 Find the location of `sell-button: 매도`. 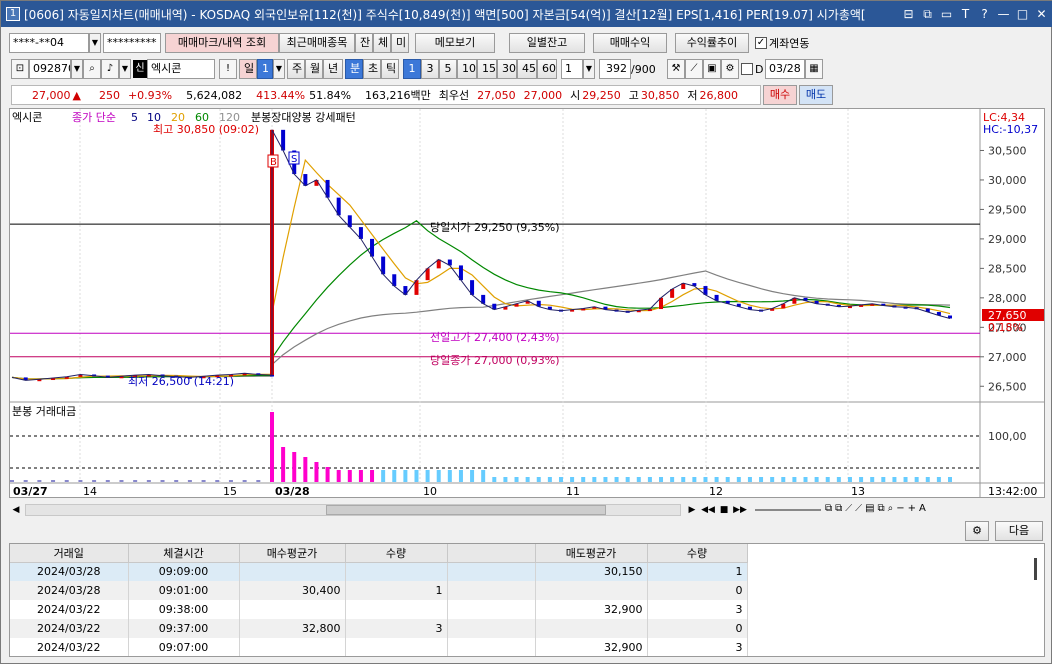

sell-button: 매도 is located at coordinates (816, 95).